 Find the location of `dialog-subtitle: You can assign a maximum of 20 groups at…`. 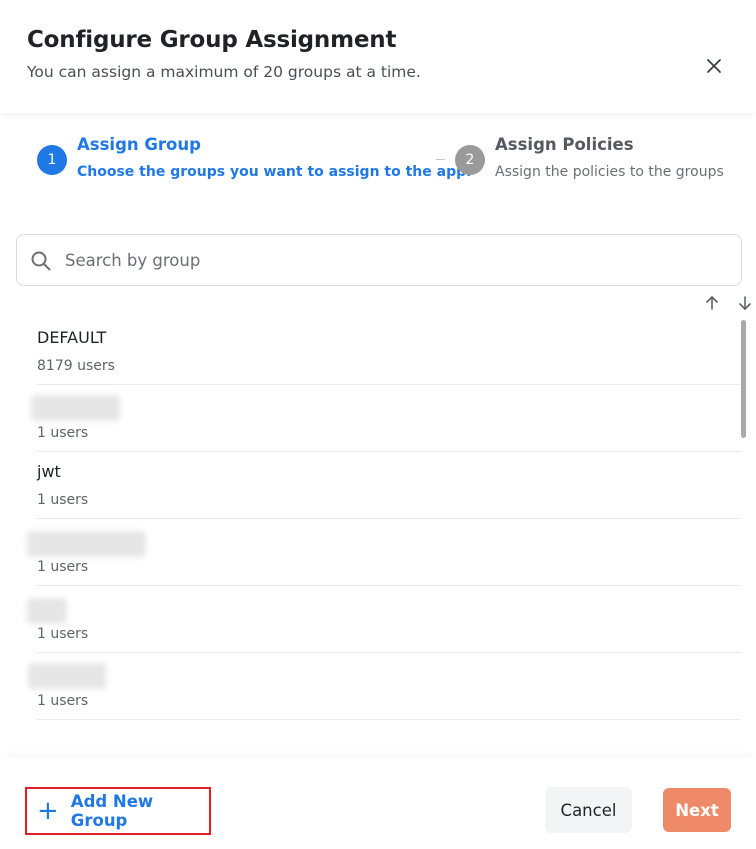

dialog-subtitle: You can assign a maximum of 20 groups at… is located at coordinates (224, 72).